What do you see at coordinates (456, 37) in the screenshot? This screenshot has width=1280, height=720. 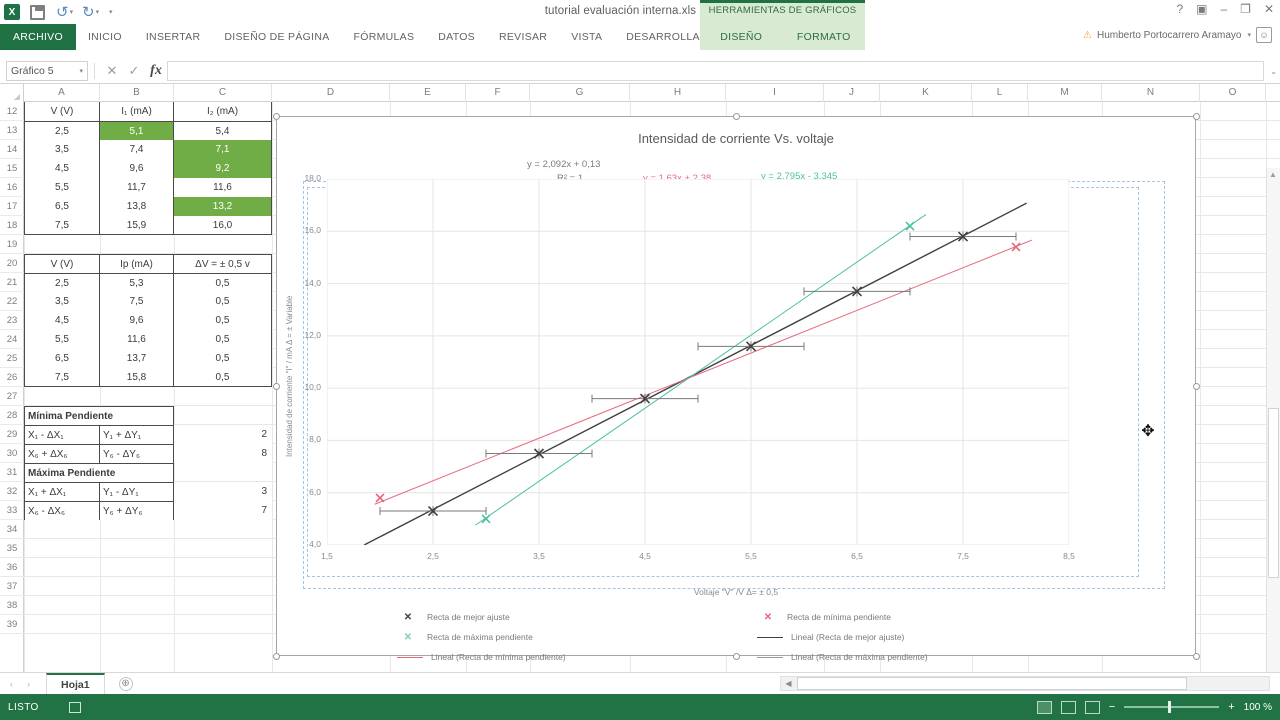 I see `ribbon-tab-datos: DATOS` at bounding box center [456, 37].